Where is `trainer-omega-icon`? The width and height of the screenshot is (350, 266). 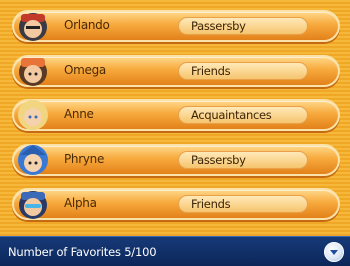
trainer-omega-icon is located at coordinates (33, 71).